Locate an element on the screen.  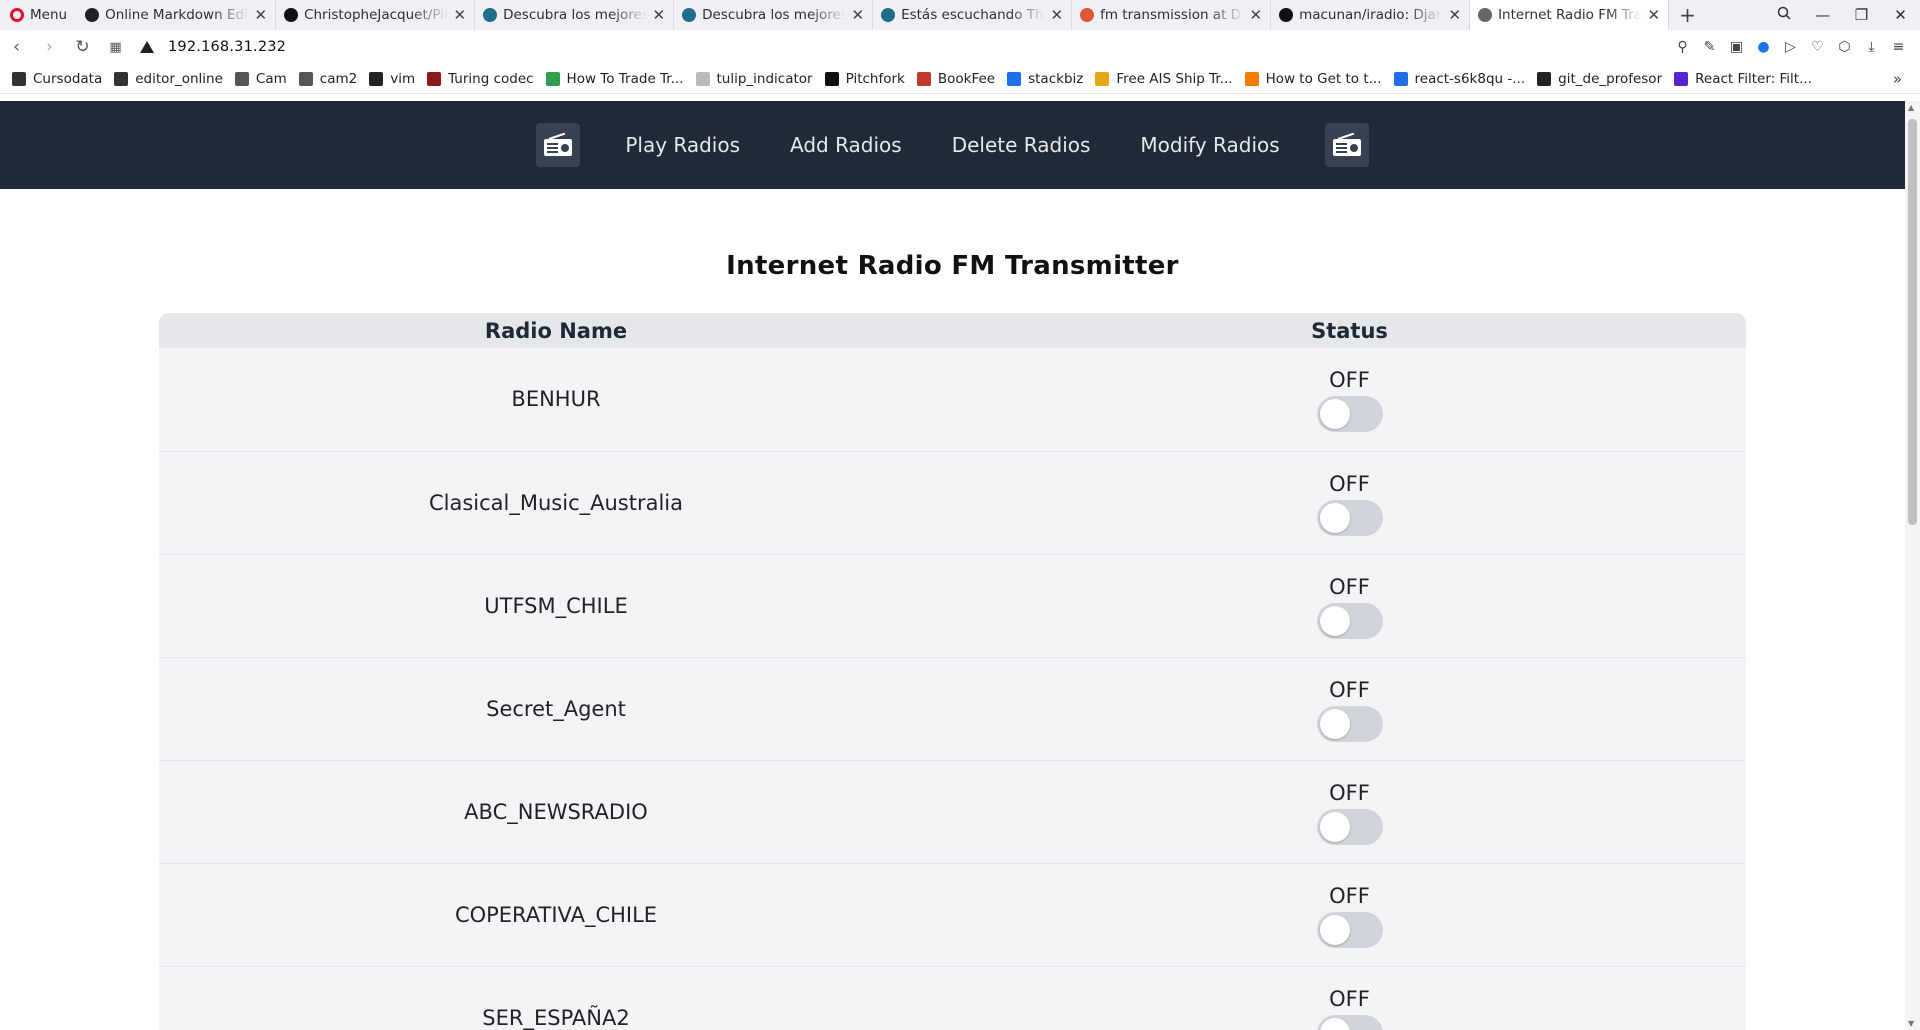
bookmark-item: Cam is located at coordinates (260, 79).